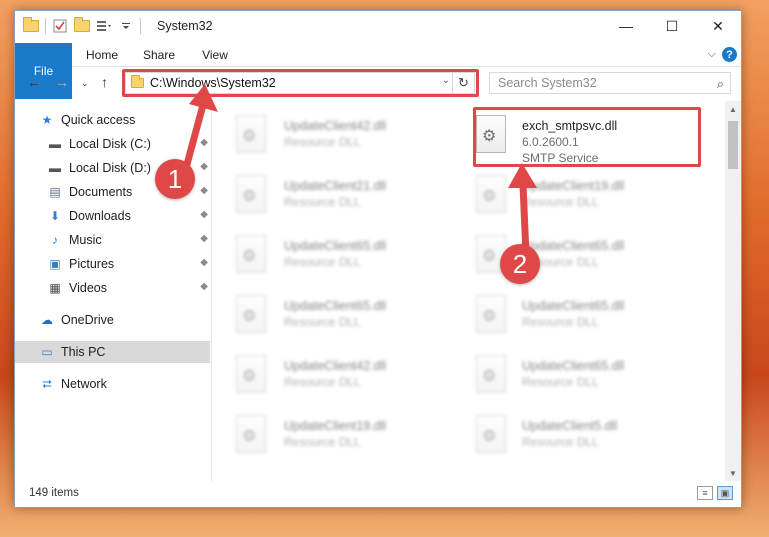  What do you see at coordinates (733, 473) in the screenshot?
I see `scroll-down-icon: ▼` at bounding box center [733, 473].